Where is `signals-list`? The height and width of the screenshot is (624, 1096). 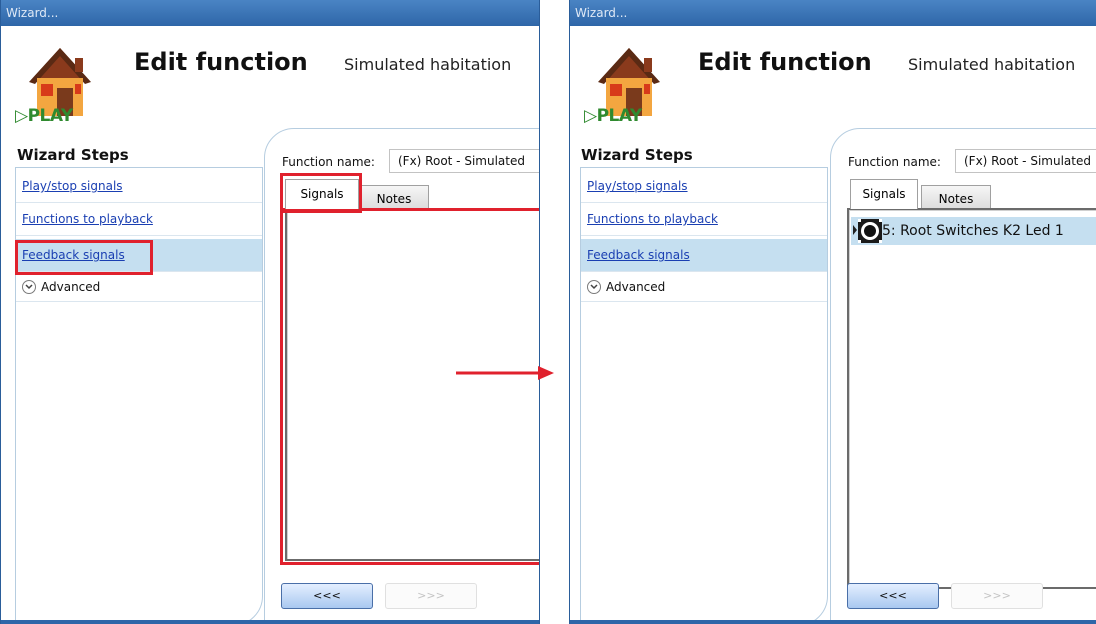
signals-list is located at coordinates (412, 384).